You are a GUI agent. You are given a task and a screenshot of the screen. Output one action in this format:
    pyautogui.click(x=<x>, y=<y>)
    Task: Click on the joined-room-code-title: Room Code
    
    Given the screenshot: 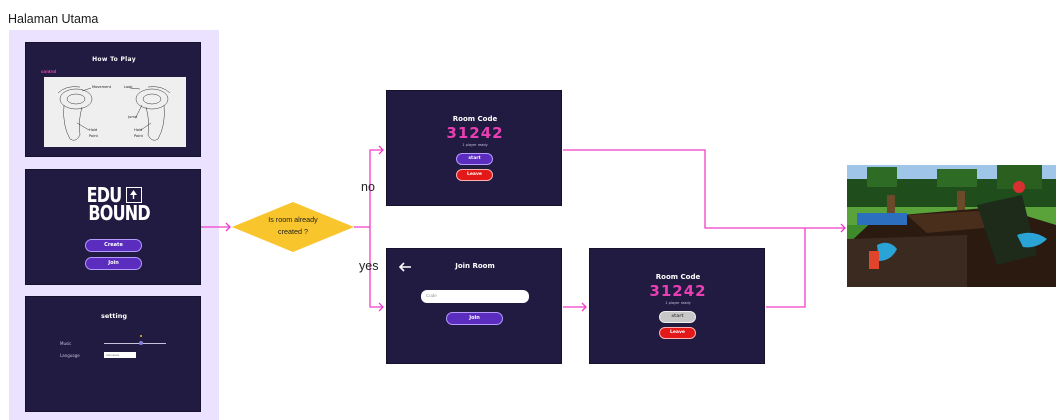 What is the action you would take?
    pyautogui.click(x=678, y=277)
    